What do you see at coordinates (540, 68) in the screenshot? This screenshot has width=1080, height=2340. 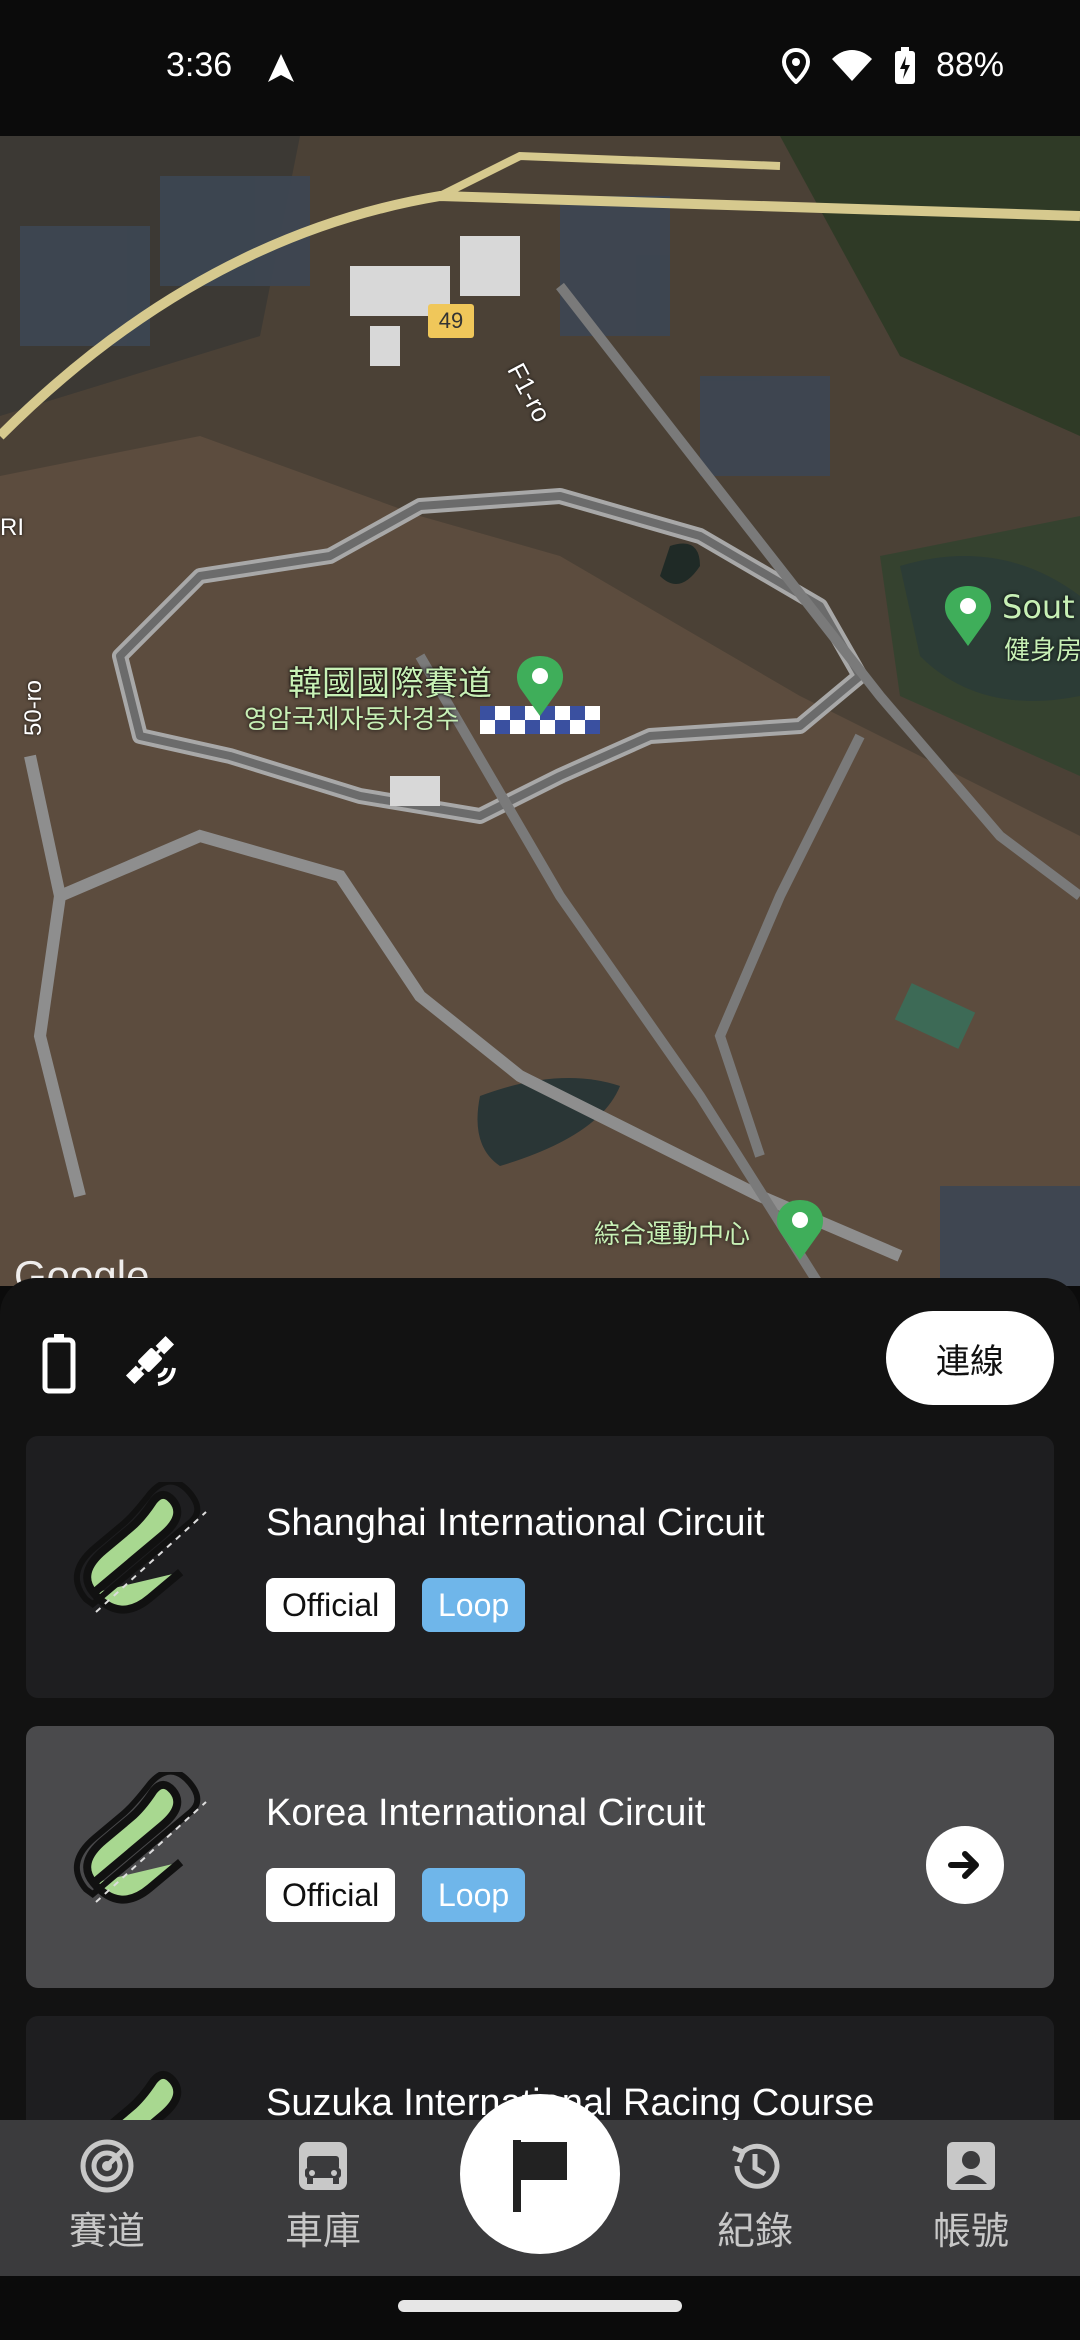 I see `status-bar: 3:36 88%` at bounding box center [540, 68].